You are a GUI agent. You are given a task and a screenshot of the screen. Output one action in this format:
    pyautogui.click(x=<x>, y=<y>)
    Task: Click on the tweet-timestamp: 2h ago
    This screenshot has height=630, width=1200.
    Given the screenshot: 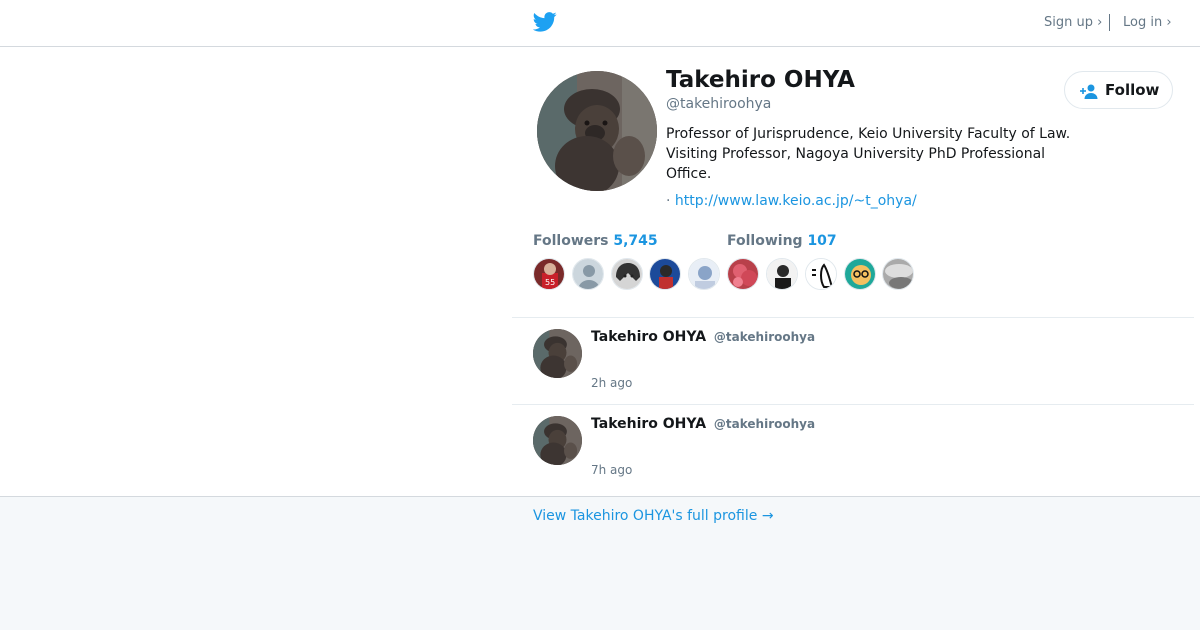 What is the action you would take?
    pyautogui.click(x=611, y=383)
    